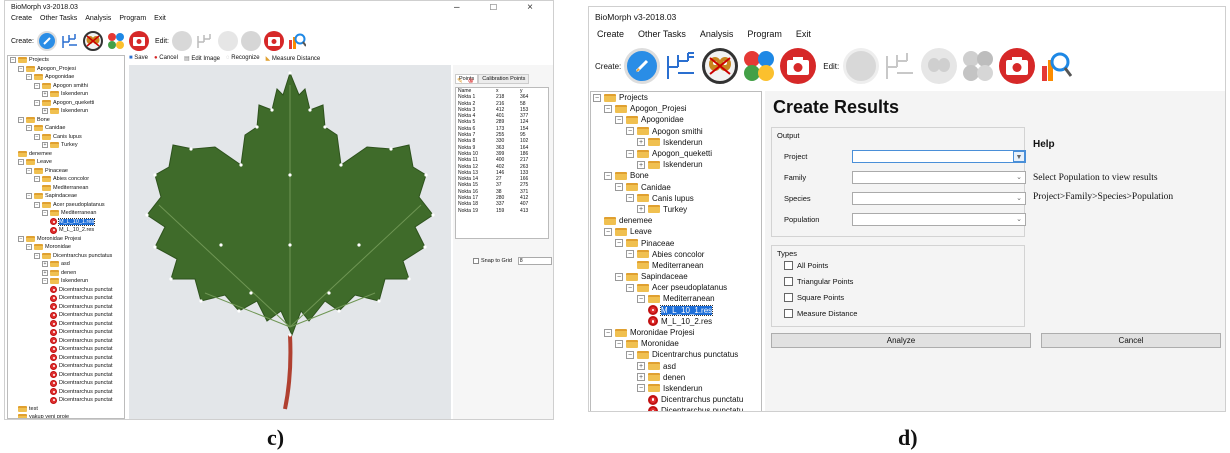 The height and width of the screenshot is (453, 1230). What do you see at coordinates (676, 354) in the screenshot?
I see `tree-node: − Dicentrarchus punctatus` at bounding box center [676, 354].